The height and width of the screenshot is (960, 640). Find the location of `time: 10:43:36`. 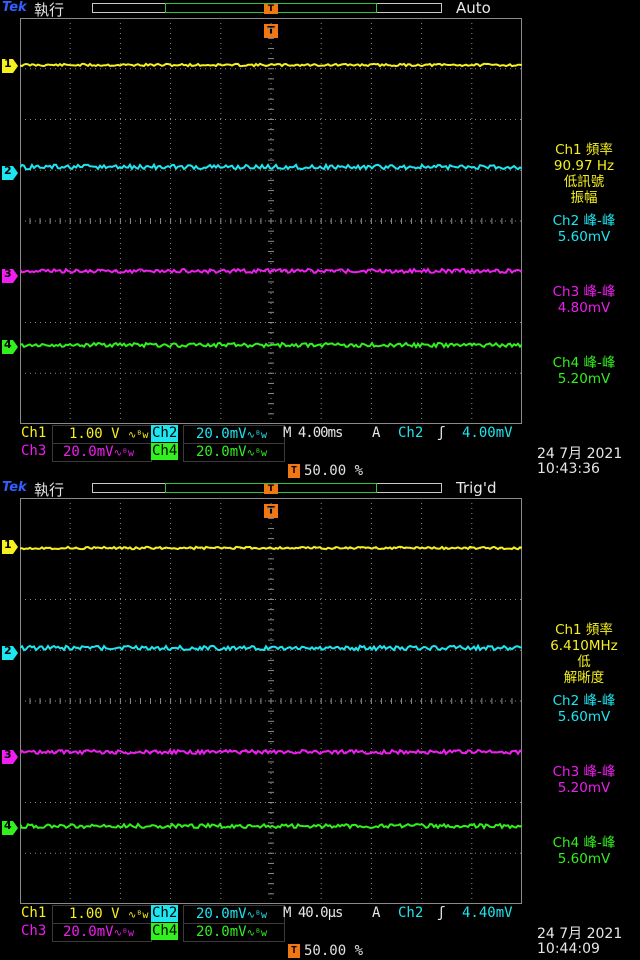

time: 10:43:36 is located at coordinates (568, 469).